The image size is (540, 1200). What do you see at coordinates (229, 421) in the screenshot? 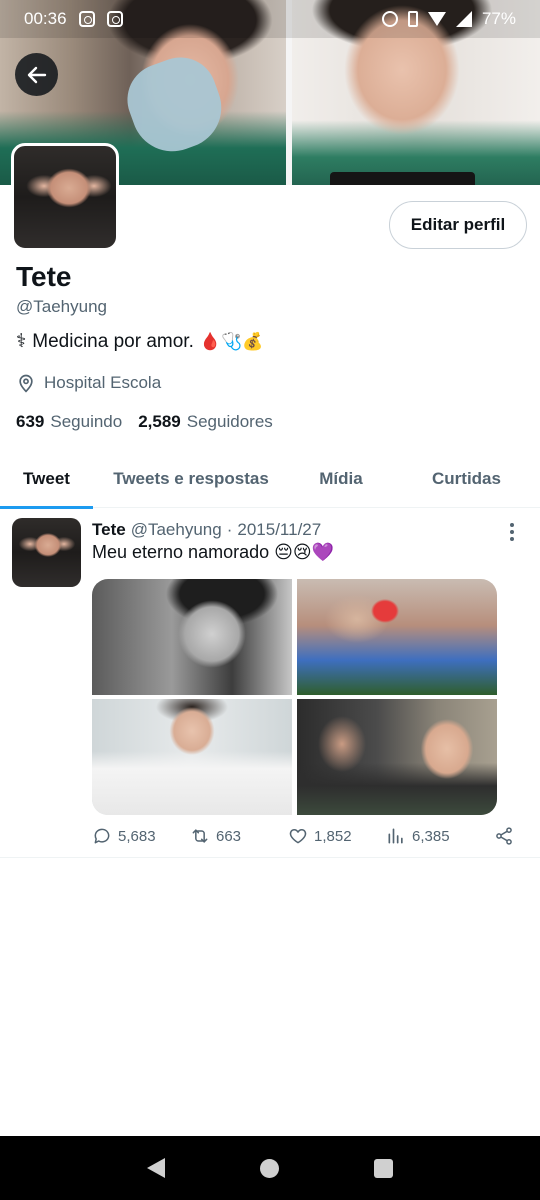
I see `followers-label: Seguidores` at bounding box center [229, 421].